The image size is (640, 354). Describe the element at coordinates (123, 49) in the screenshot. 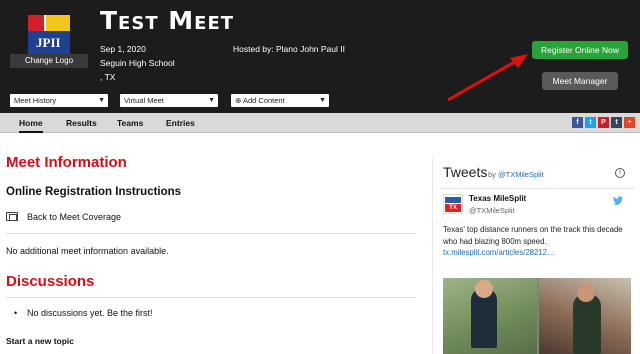

I see `meet-date: Sep 1, 2020` at that location.